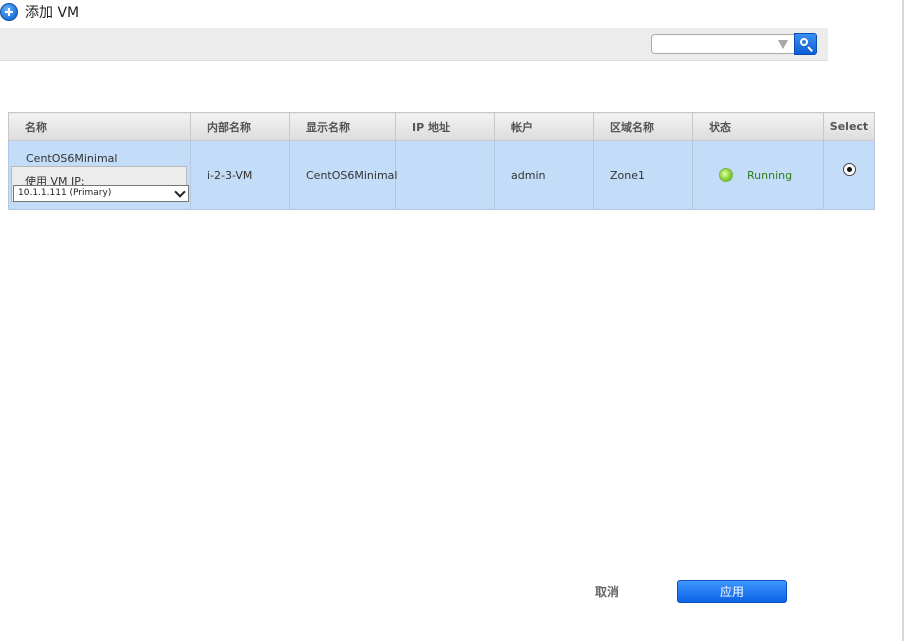 This screenshot has height=641, width=904. What do you see at coordinates (544, 175) in the screenshot?
I see `cell-account: admin` at bounding box center [544, 175].